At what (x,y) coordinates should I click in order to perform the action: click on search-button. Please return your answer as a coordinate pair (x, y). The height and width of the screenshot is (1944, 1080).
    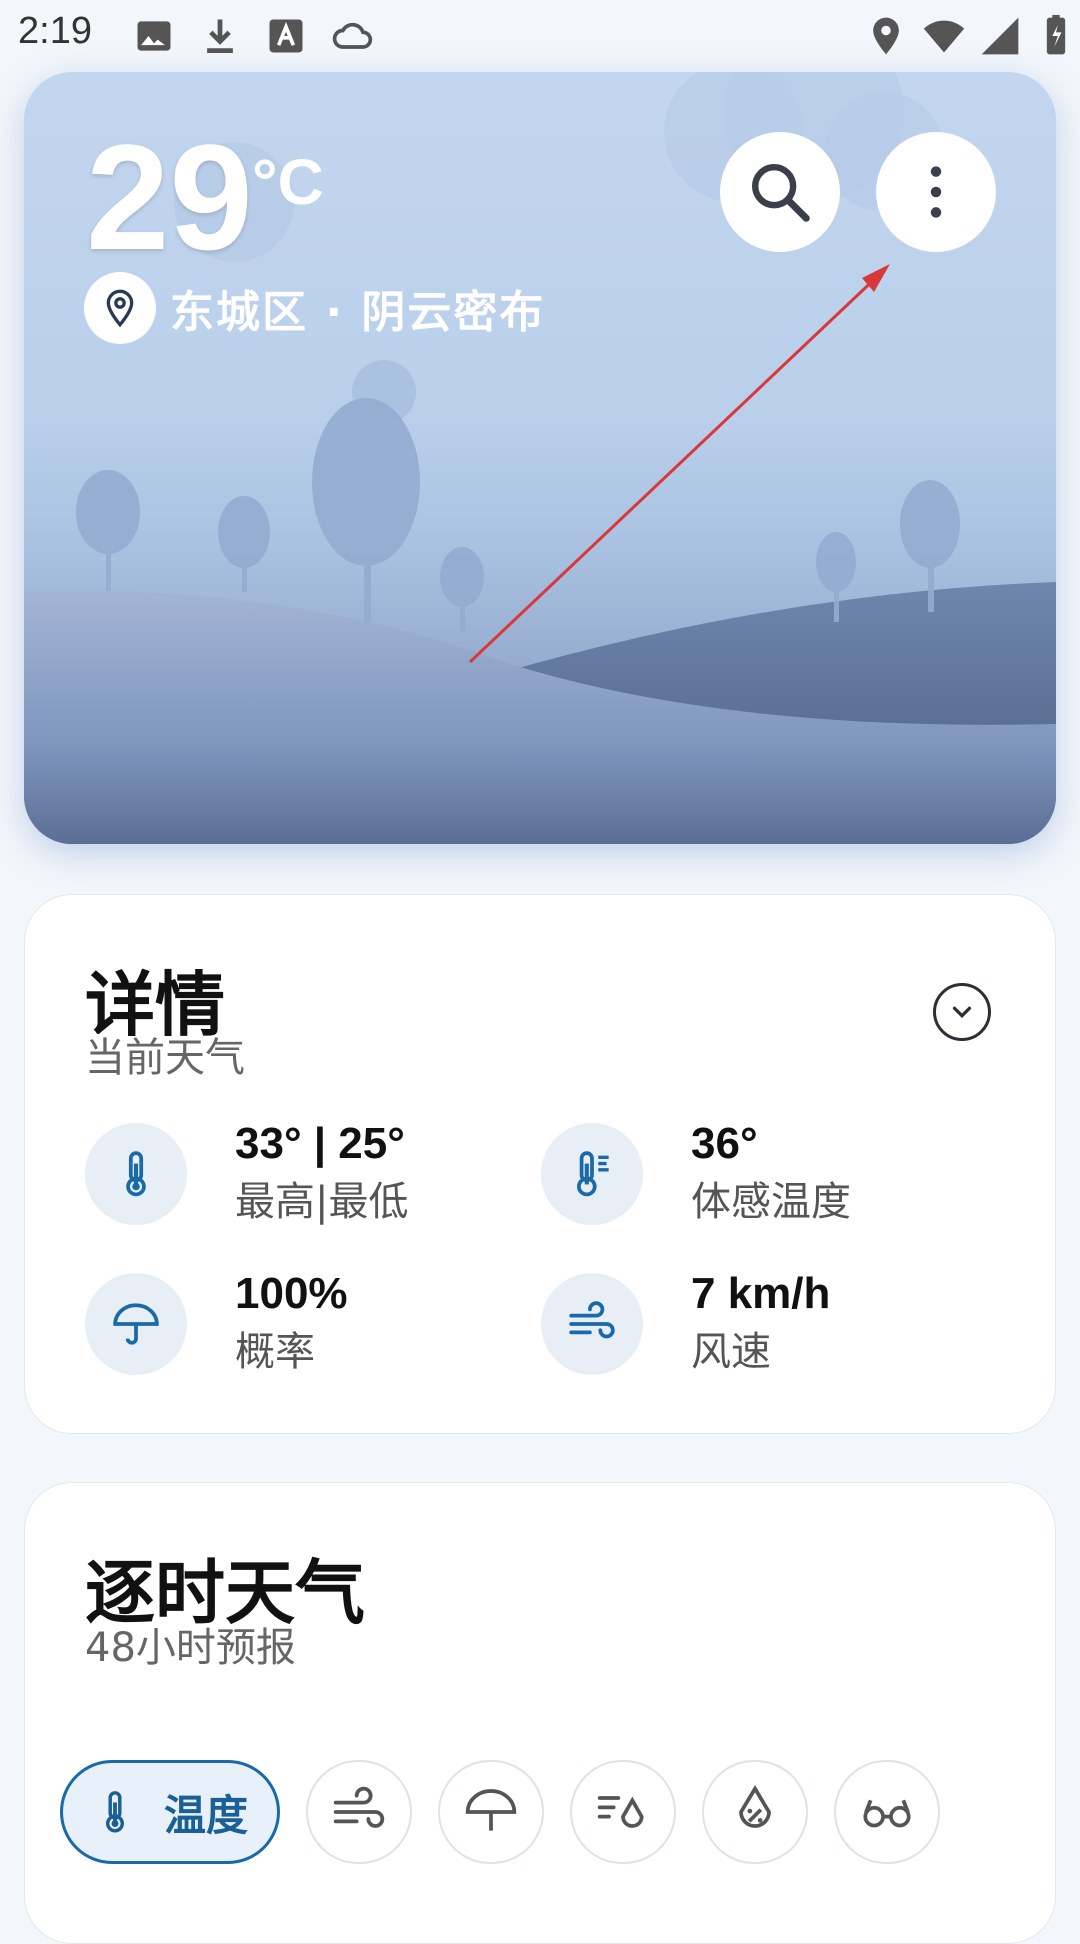
    Looking at the image, I should click on (780, 192).